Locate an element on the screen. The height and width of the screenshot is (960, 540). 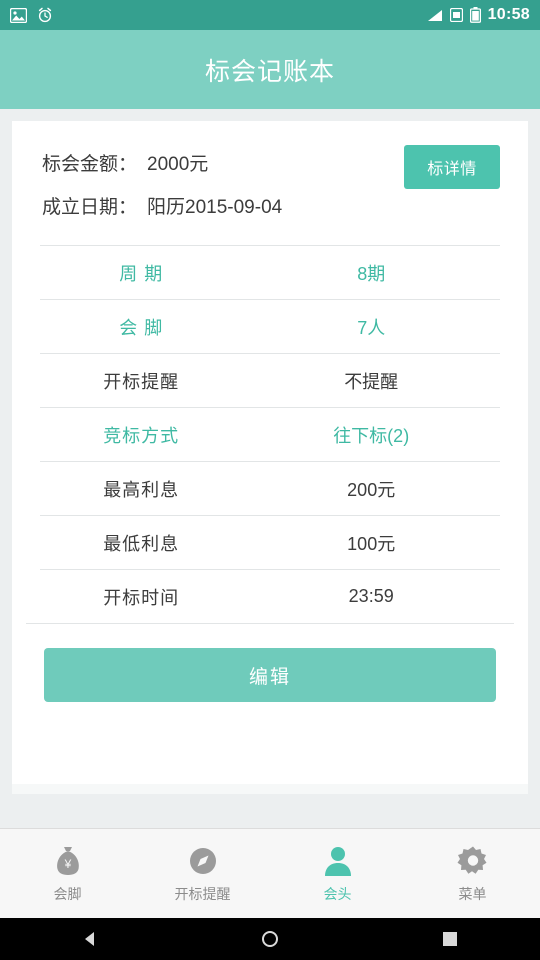
page-title: 标会记账本 is located at coordinates (269, 71).